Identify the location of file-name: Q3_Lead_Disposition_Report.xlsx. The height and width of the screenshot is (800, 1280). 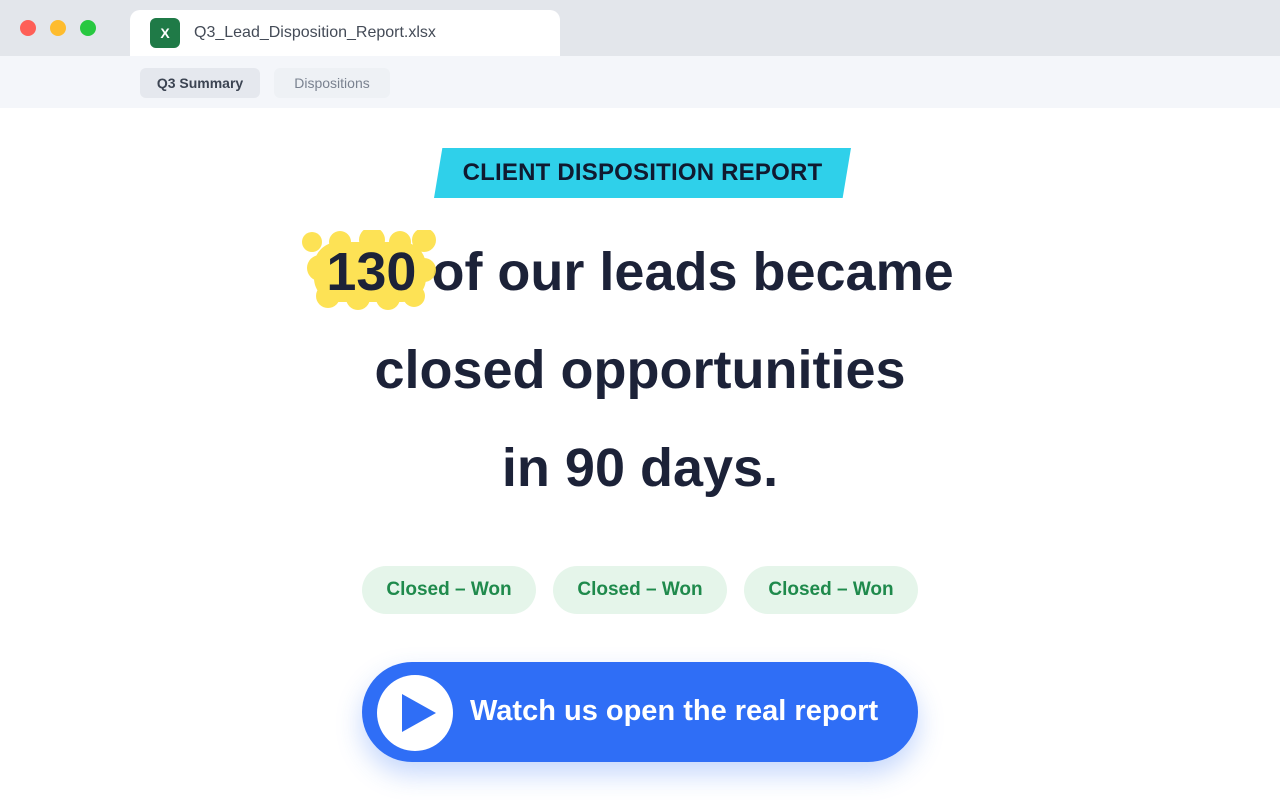
(315, 32).